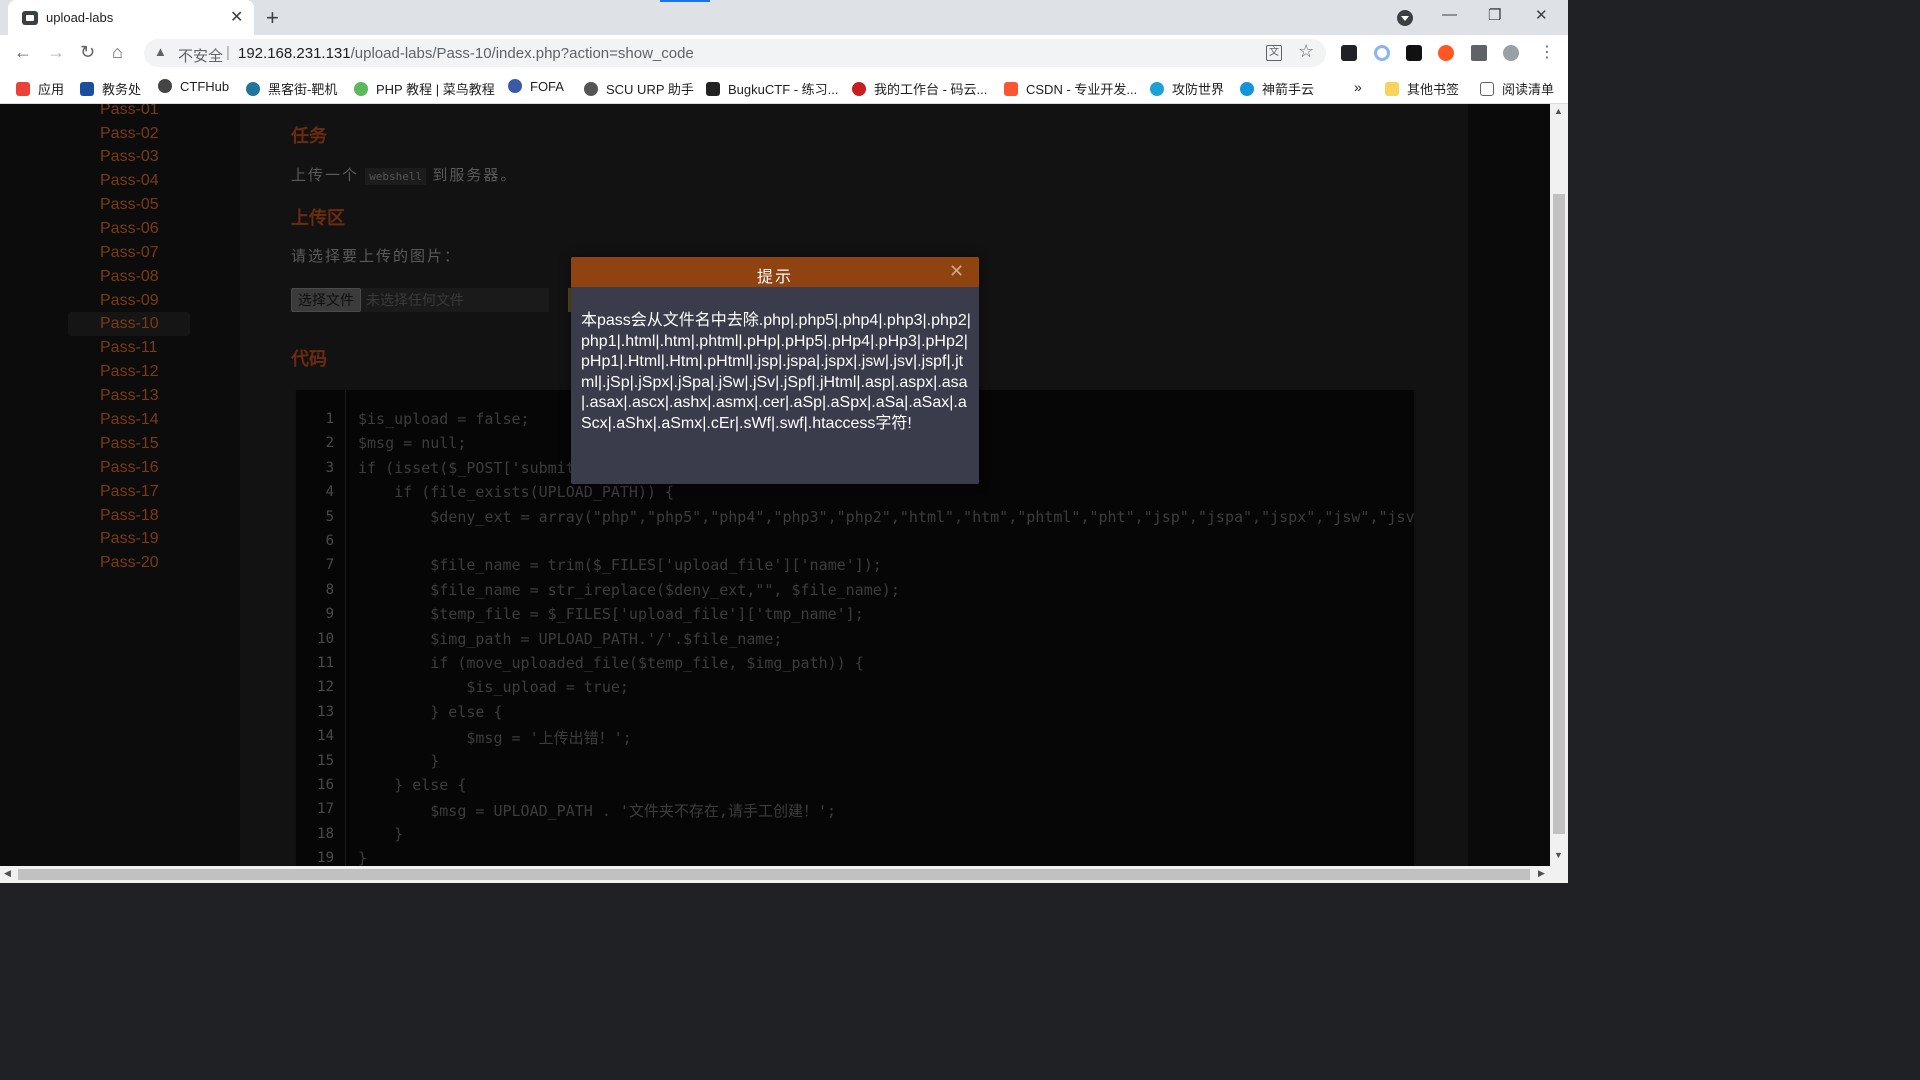  I want to click on sidebar-item-pass-09: Pass-09, so click(129, 301).